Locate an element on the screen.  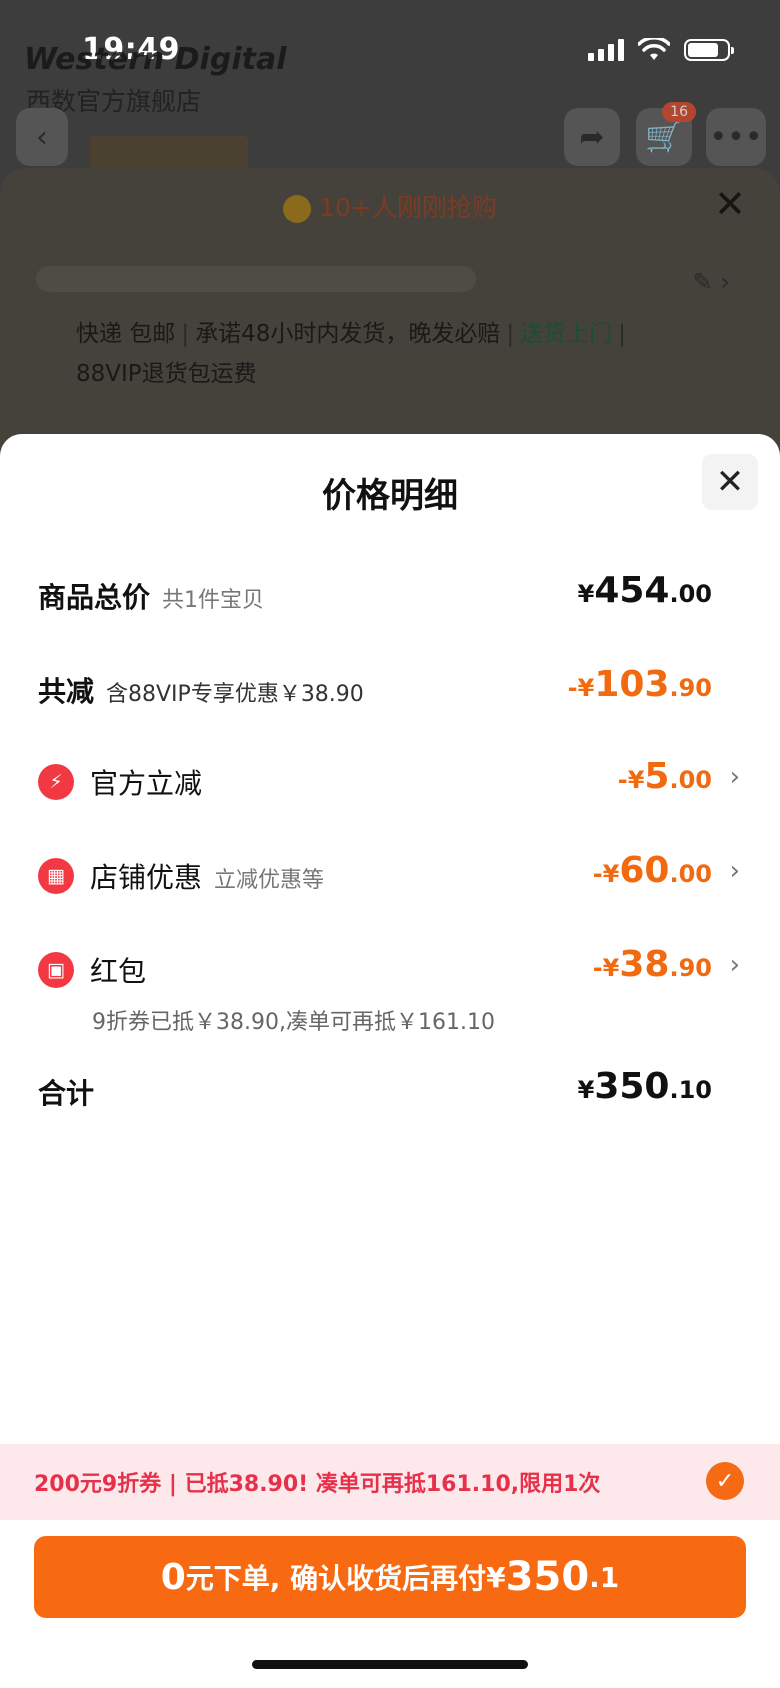
place-order-button: 0 元下单, 确认收货后再付 ¥350.1 is located at coordinates (390, 1577).